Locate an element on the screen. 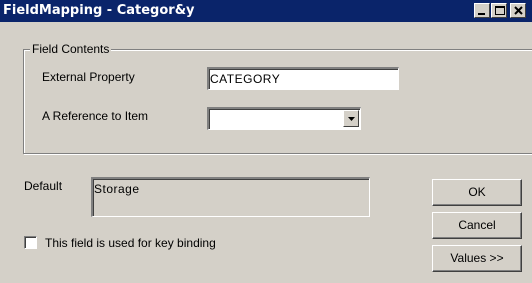 The height and width of the screenshot is (283, 532). reference-to-item-label: A Reference to Item is located at coordinates (95, 116).